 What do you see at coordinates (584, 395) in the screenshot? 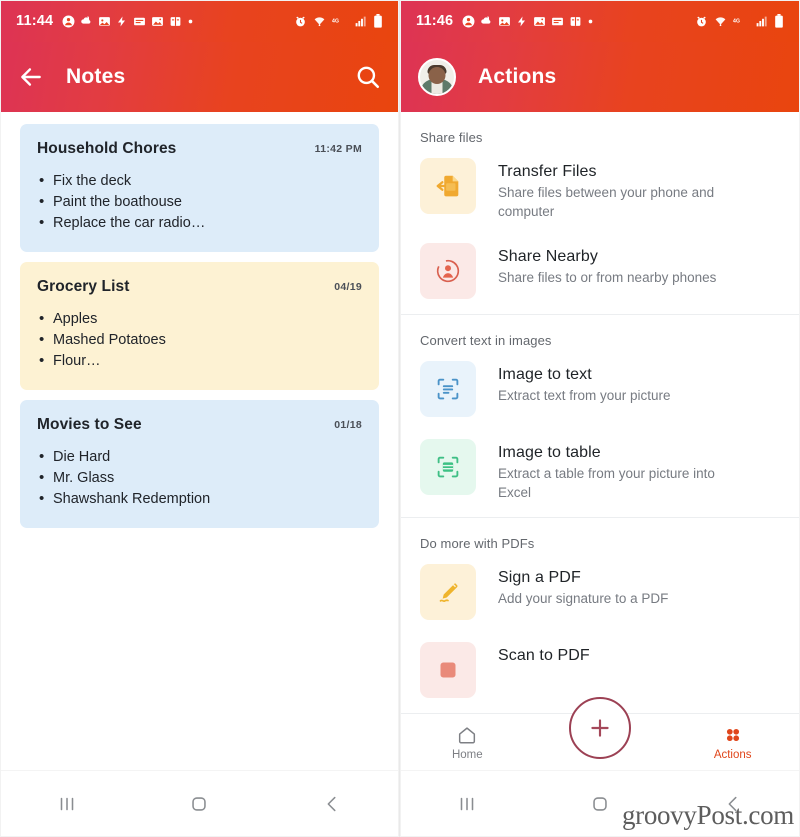
I see `action-subtitle: Extract text from your picture` at bounding box center [584, 395].